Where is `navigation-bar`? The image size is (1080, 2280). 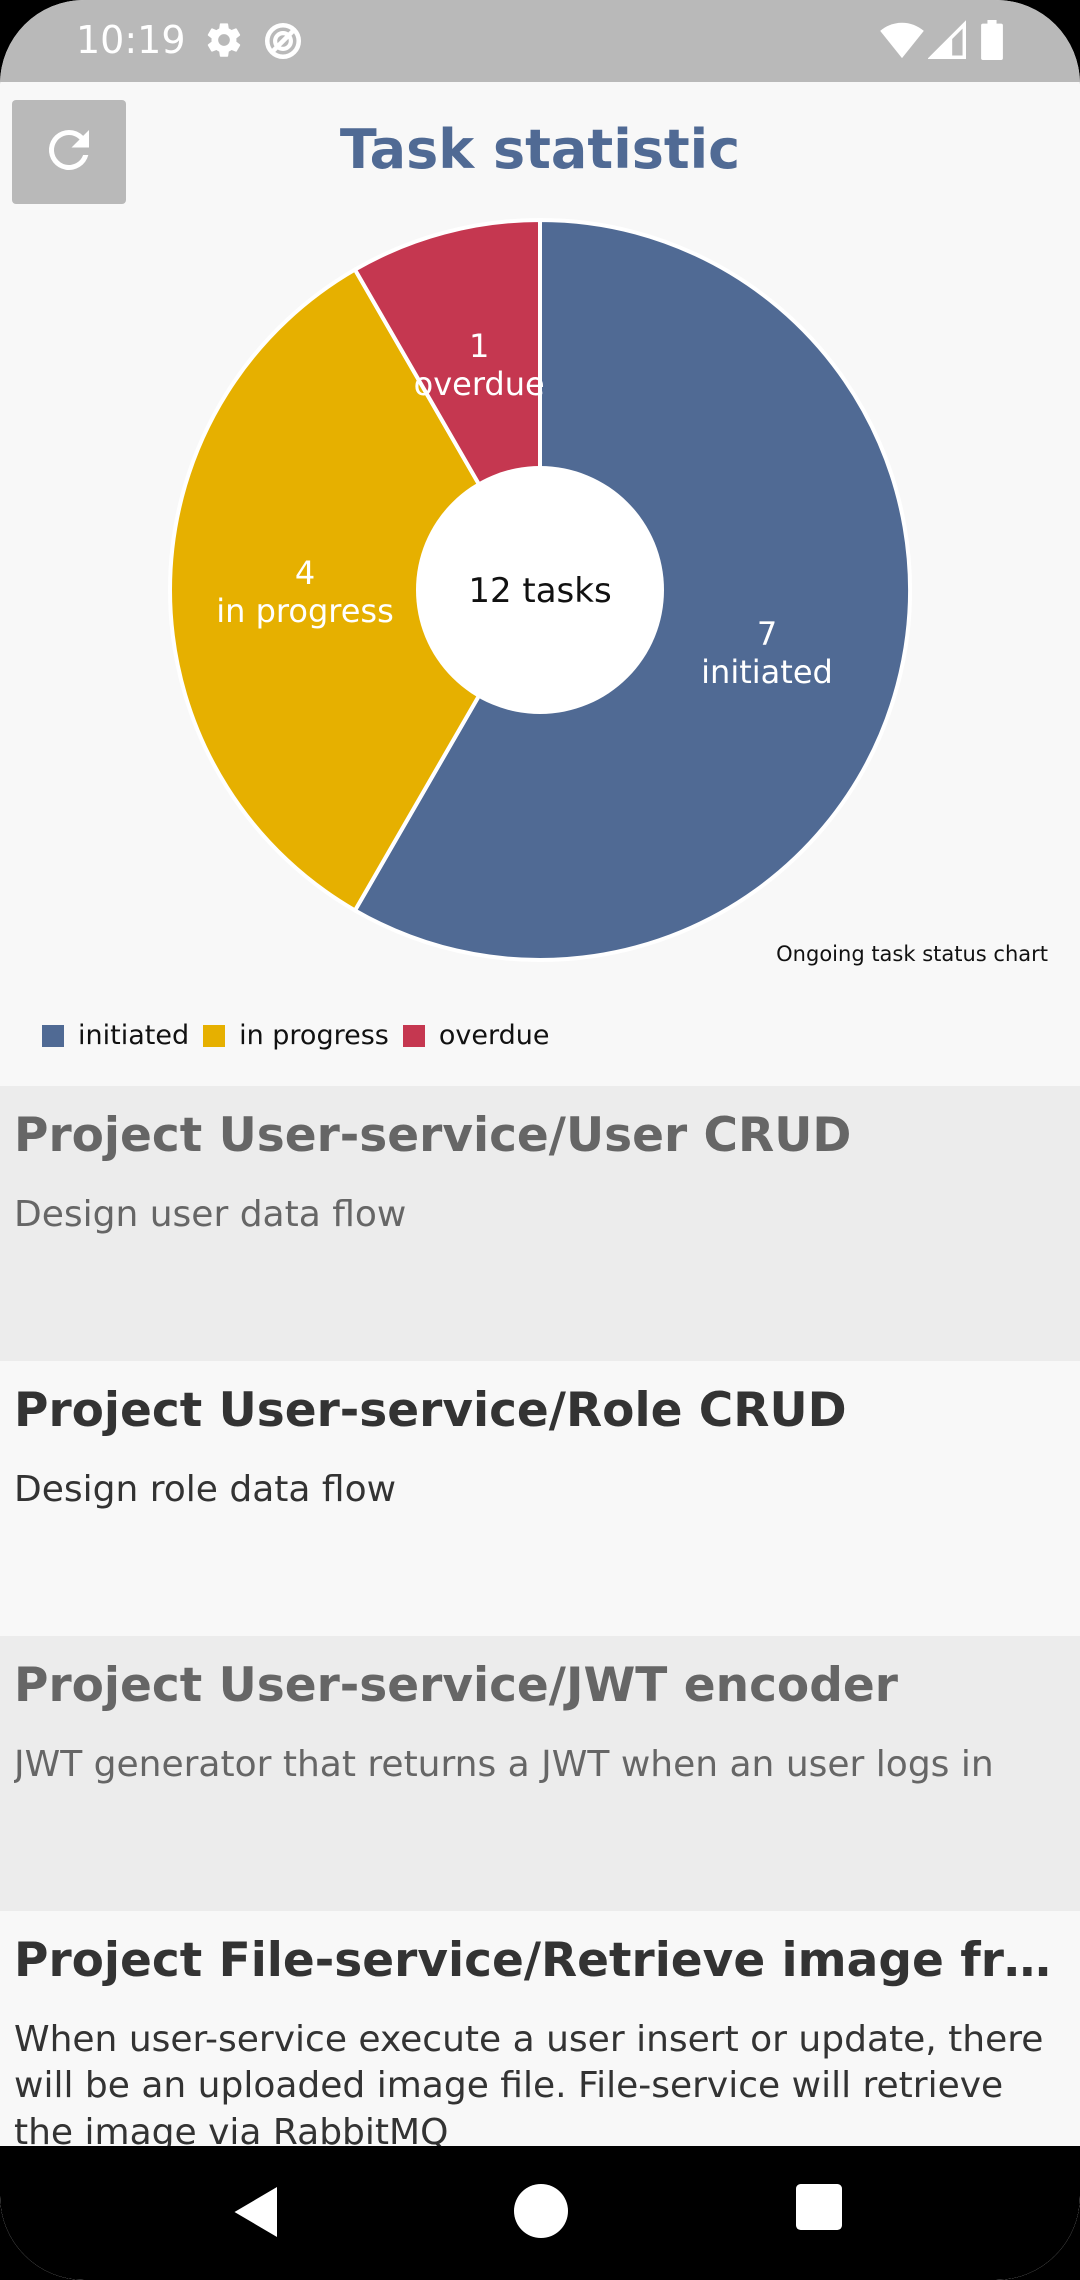 navigation-bar is located at coordinates (540, 2213).